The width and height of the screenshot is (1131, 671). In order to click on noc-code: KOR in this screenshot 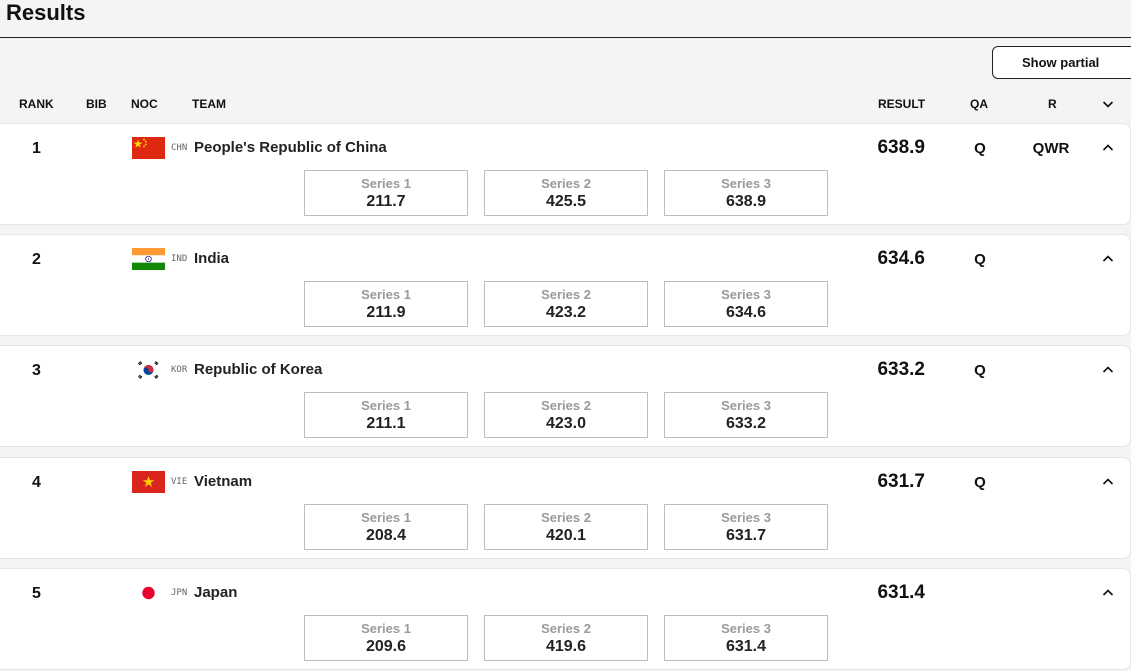, I will do `click(179, 370)`.